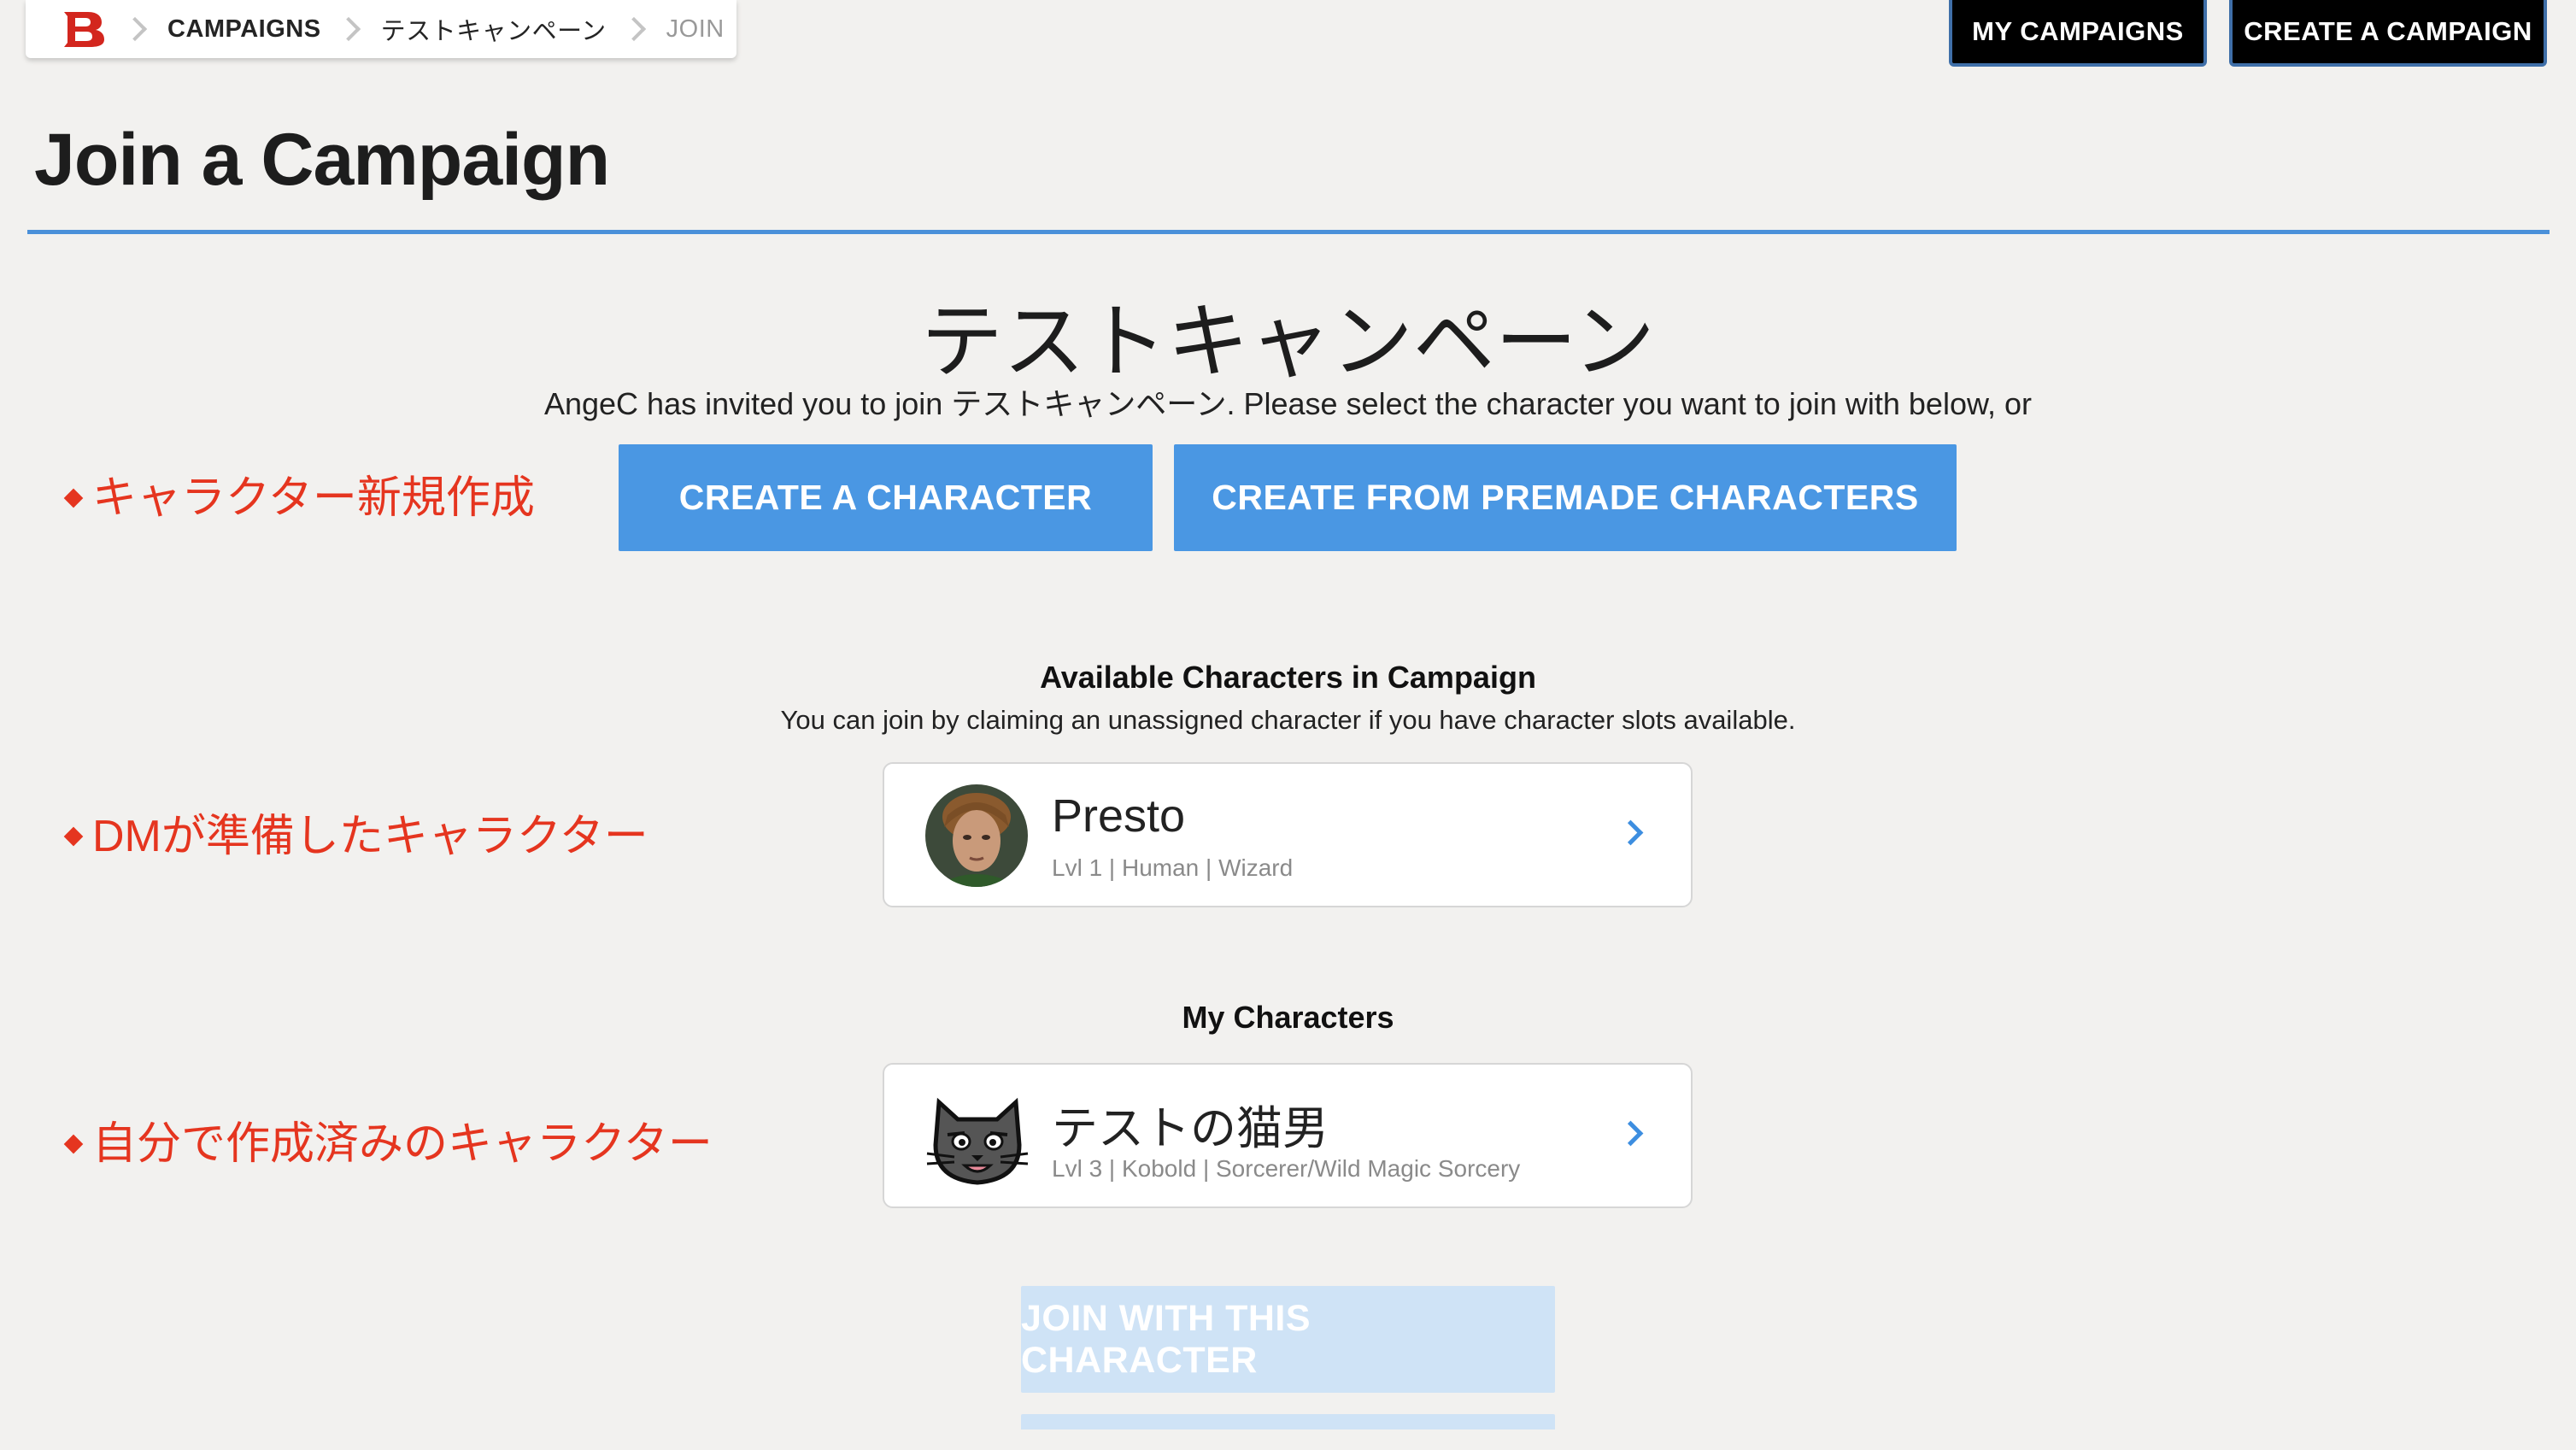 This screenshot has height=1450, width=2576. I want to click on character-name: Presto, so click(1119, 816).